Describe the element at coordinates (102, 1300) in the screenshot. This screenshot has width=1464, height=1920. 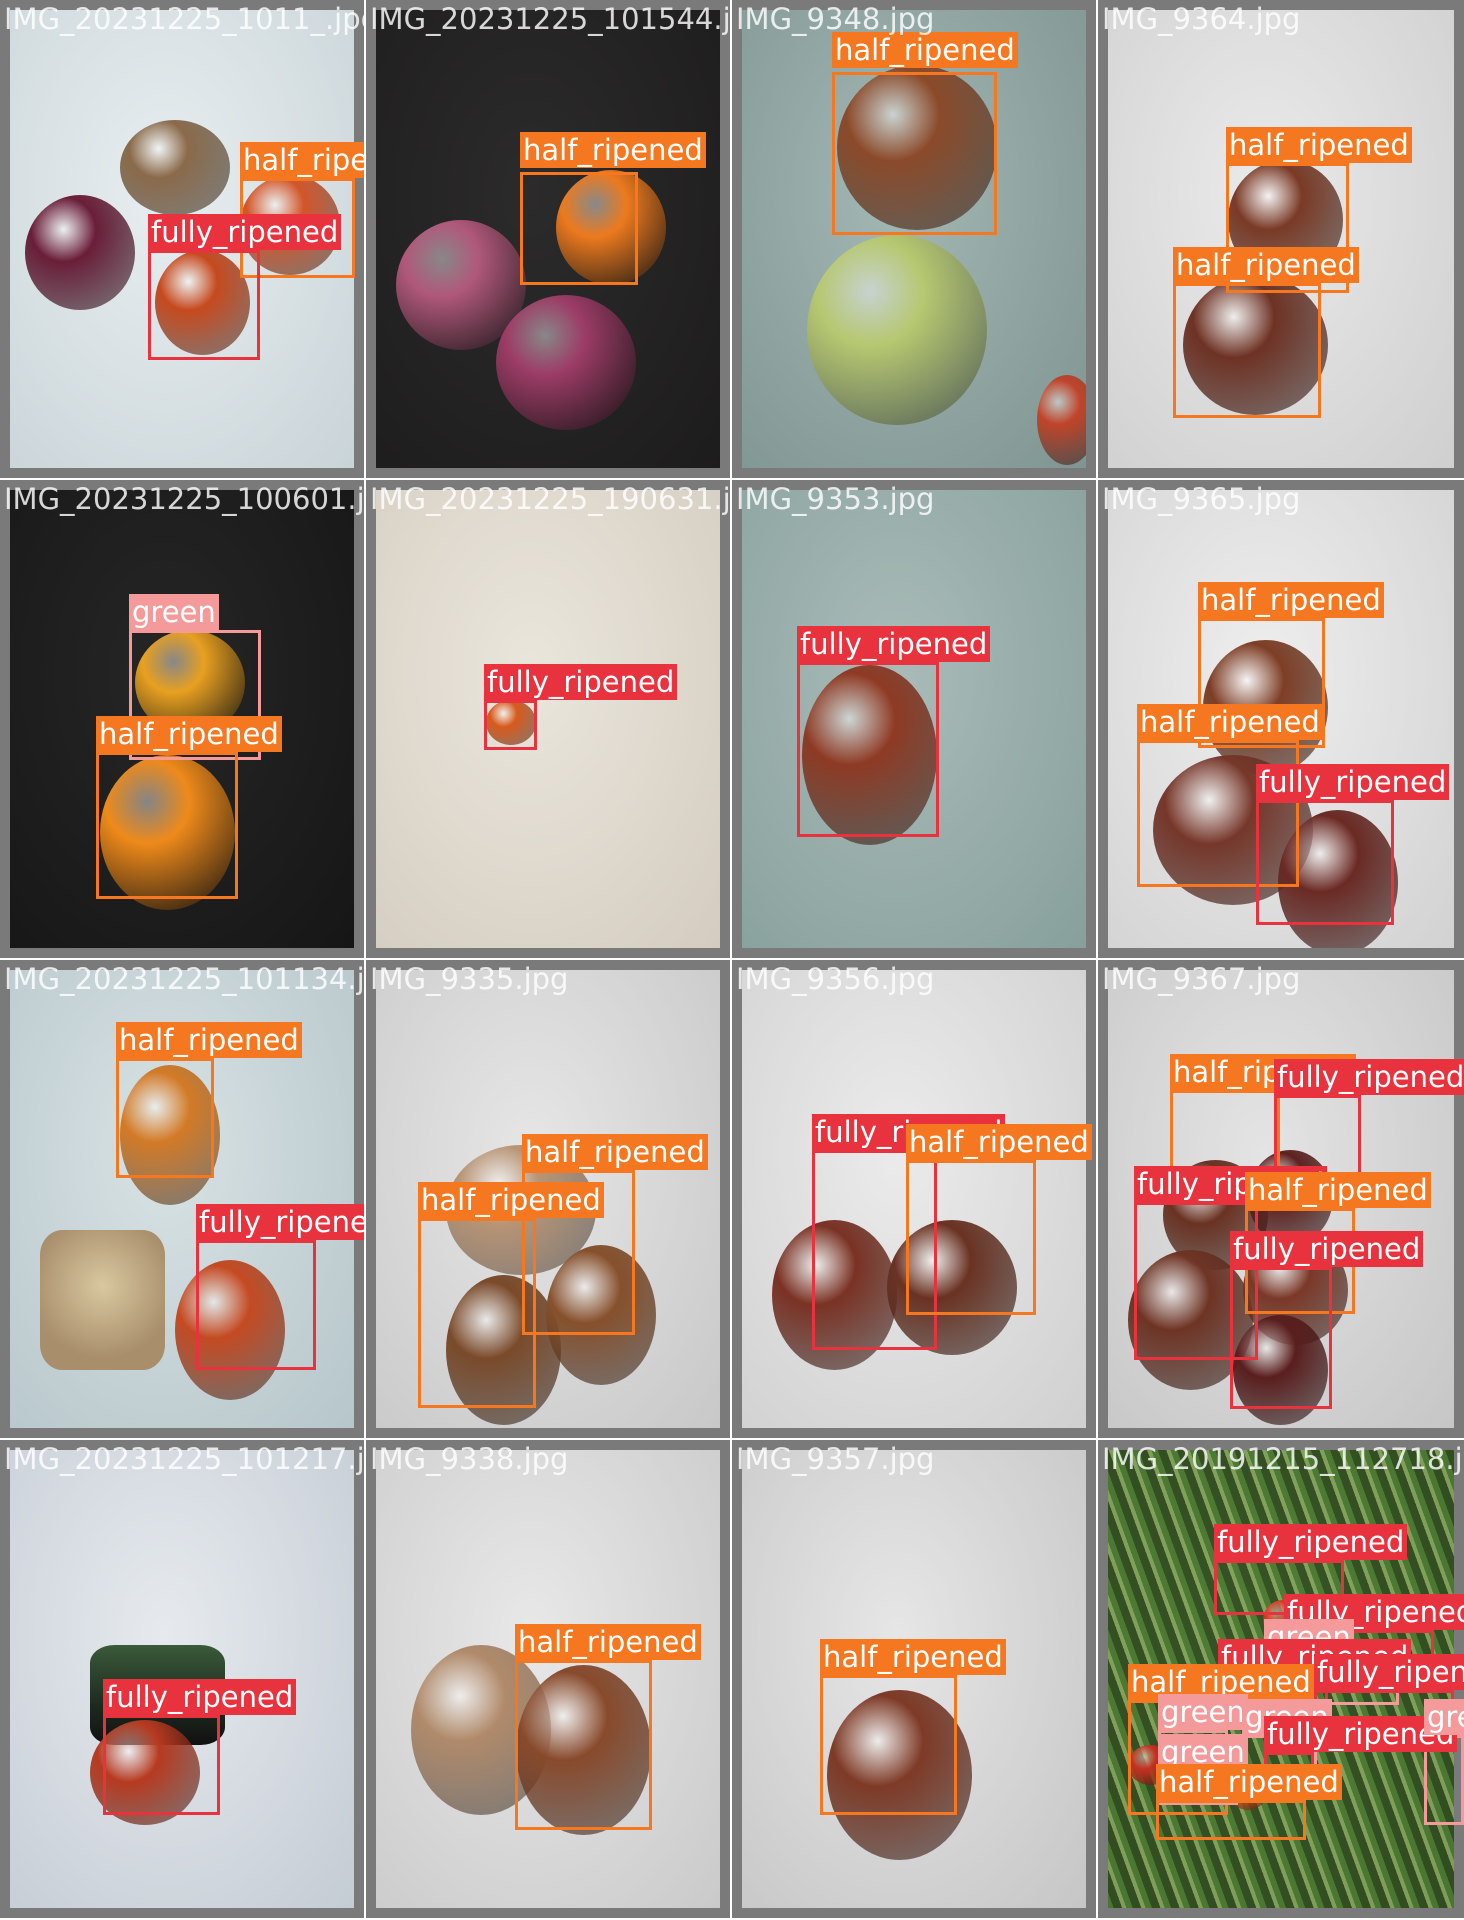
I see `cap-object` at that location.